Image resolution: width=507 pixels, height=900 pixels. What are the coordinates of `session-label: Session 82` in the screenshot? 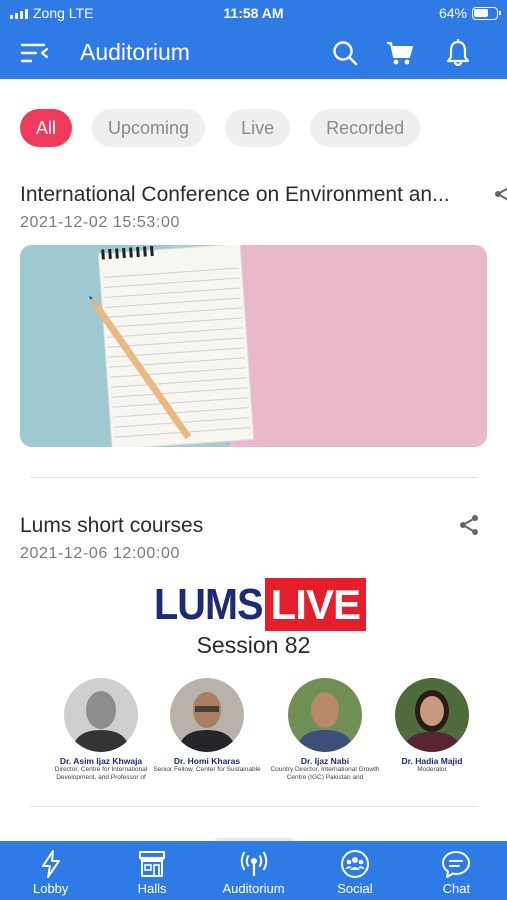 It's located at (253, 645).